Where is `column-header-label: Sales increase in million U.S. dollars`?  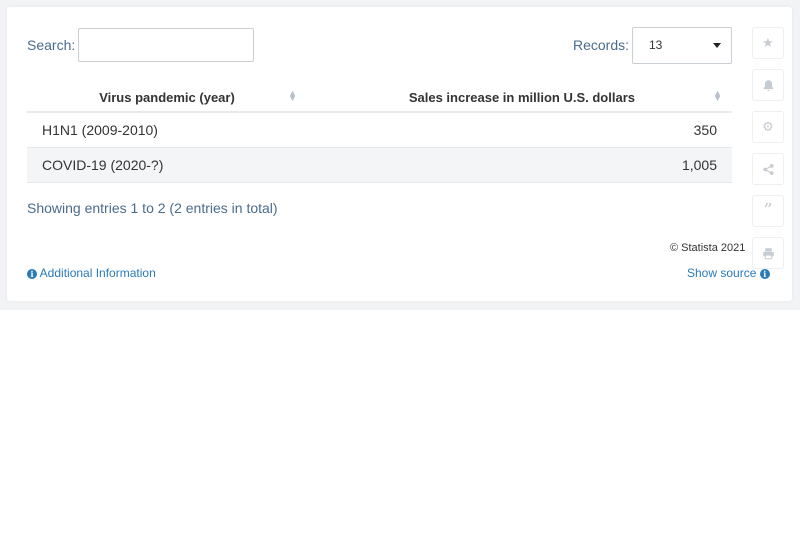 column-header-label: Sales increase in million U.S. dollars is located at coordinates (521, 97).